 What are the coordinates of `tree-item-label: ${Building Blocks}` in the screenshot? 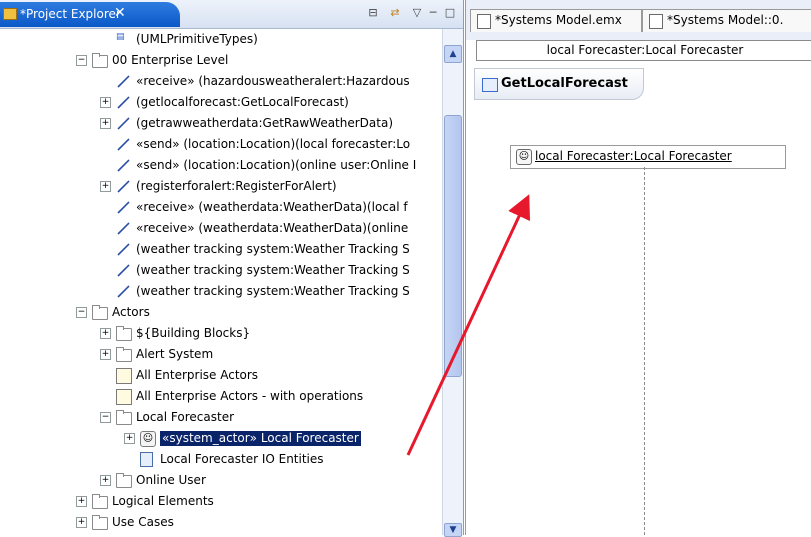 It's located at (193, 333).